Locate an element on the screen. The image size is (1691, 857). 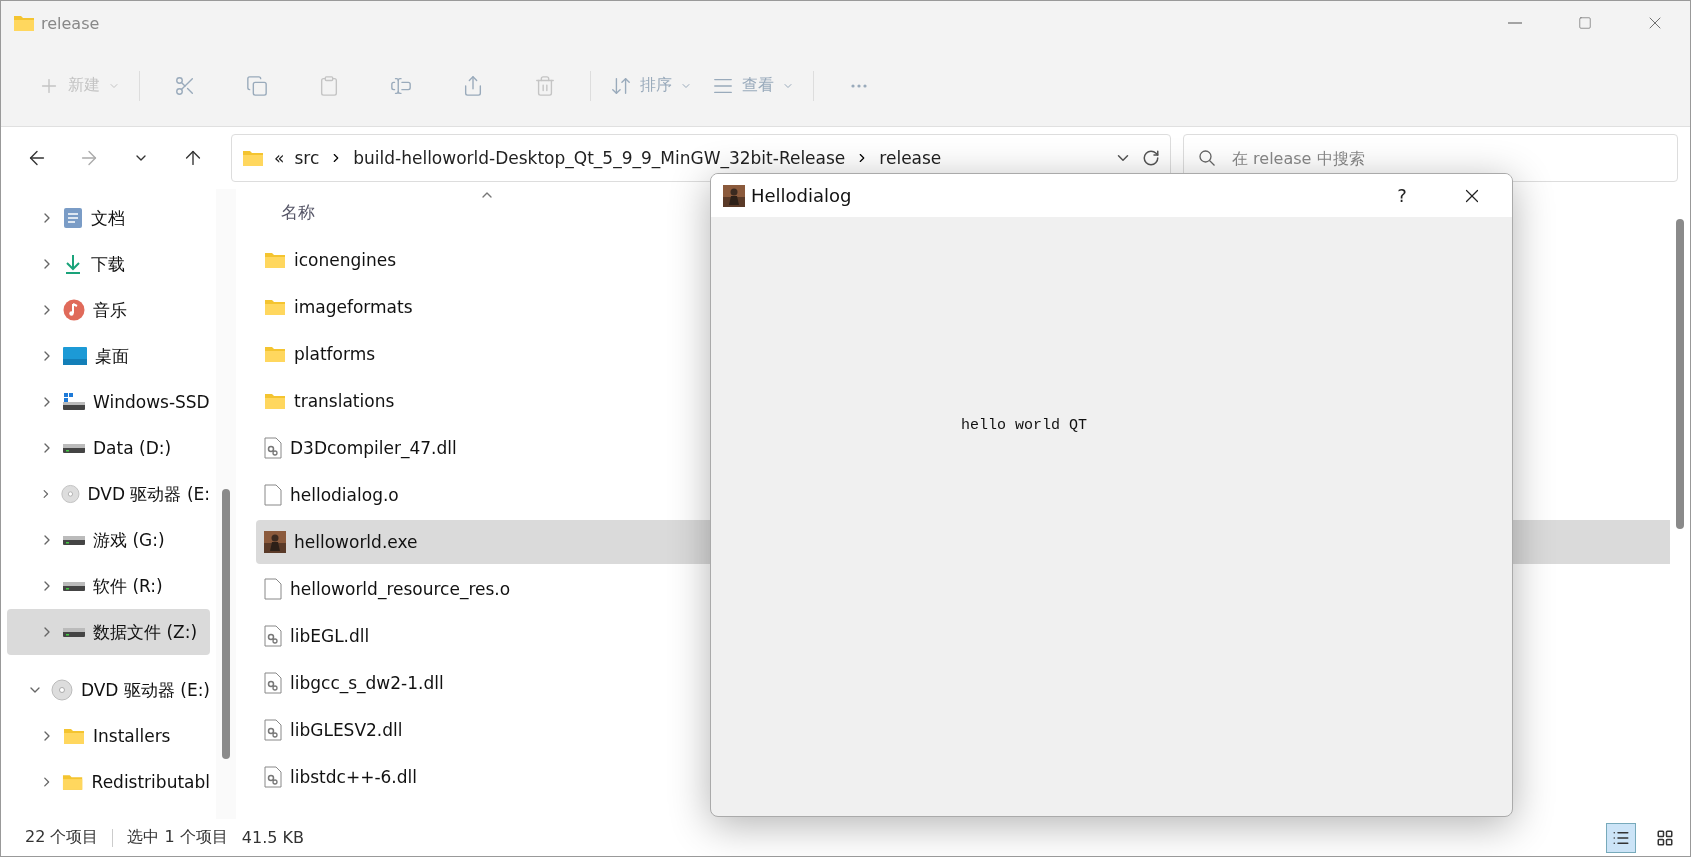
selection-size: 41.5 KB is located at coordinates (272, 837).